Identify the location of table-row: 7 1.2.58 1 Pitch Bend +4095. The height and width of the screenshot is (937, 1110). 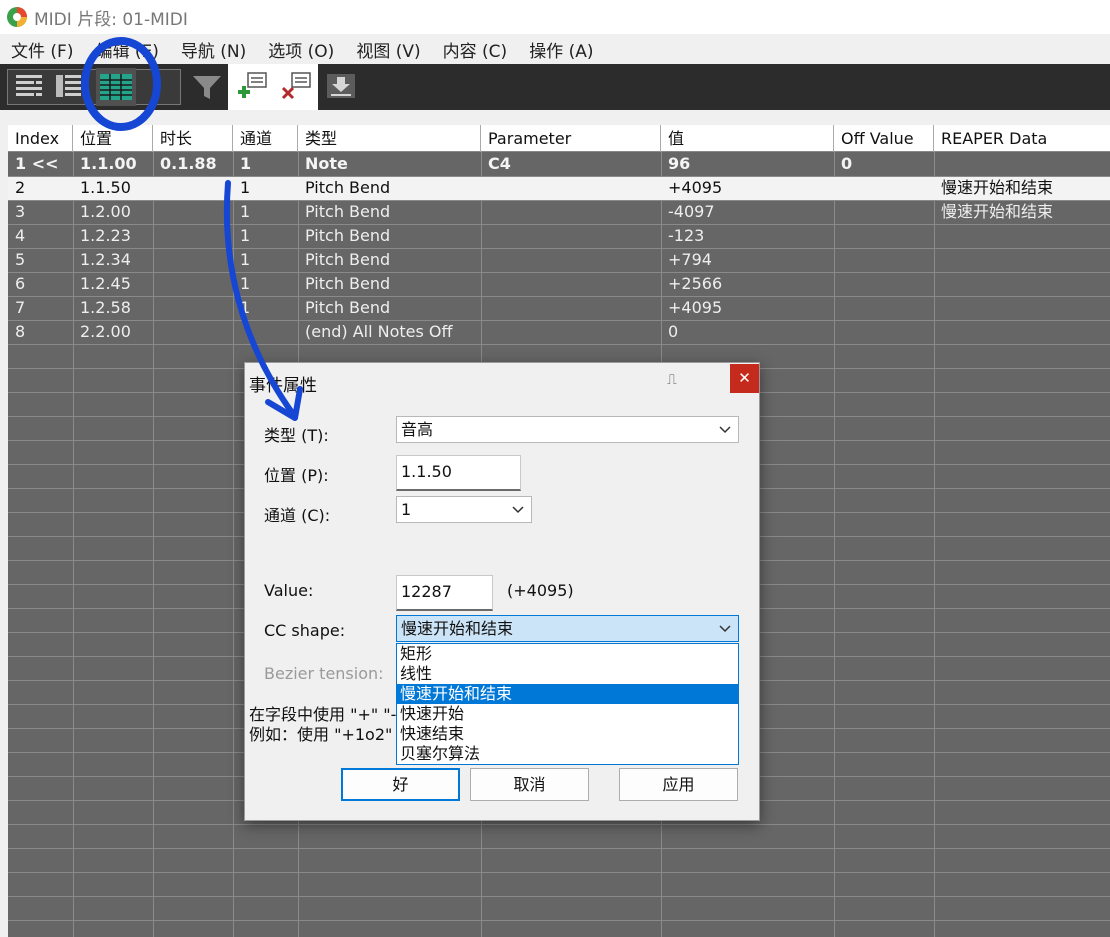
(559, 308).